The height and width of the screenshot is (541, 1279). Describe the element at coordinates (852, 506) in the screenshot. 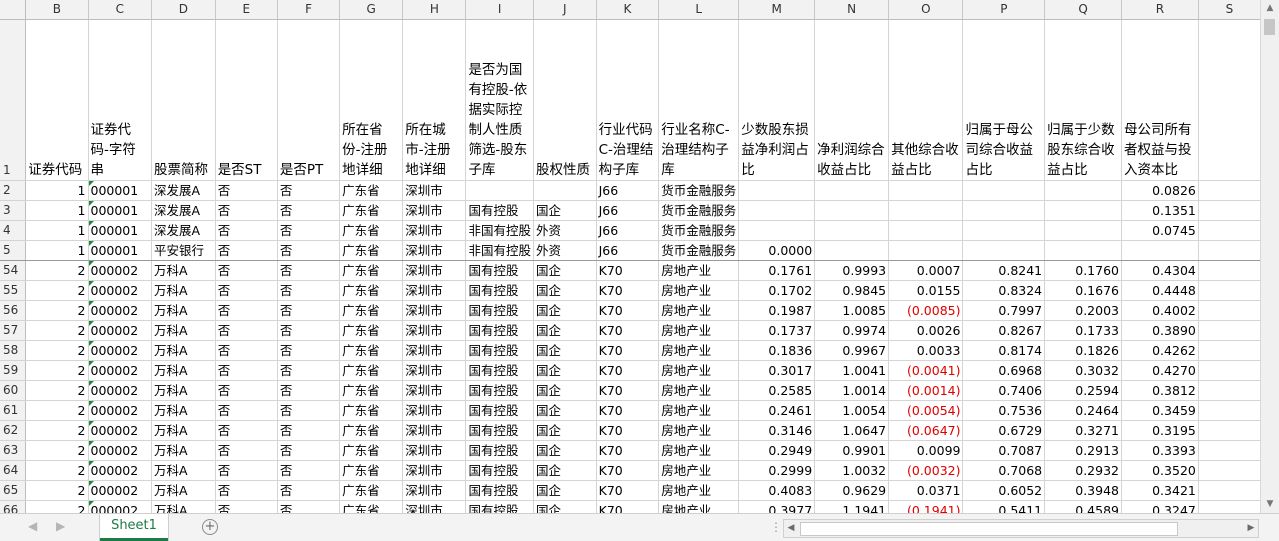

I see `cell: 1.1941` at that location.